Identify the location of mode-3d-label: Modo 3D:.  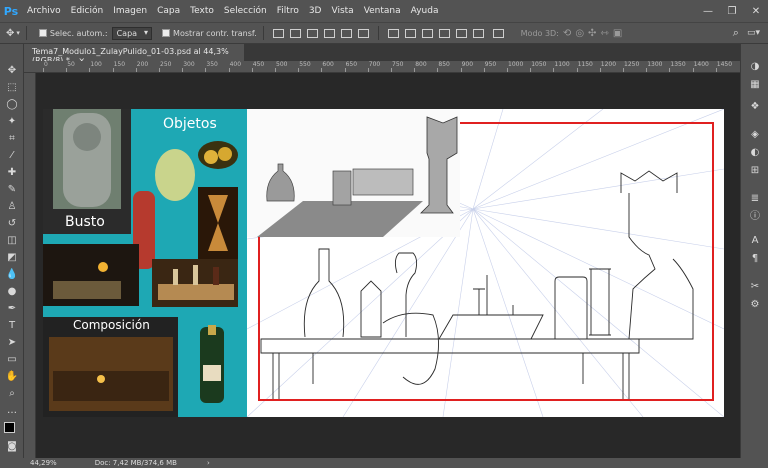
(539, 33).